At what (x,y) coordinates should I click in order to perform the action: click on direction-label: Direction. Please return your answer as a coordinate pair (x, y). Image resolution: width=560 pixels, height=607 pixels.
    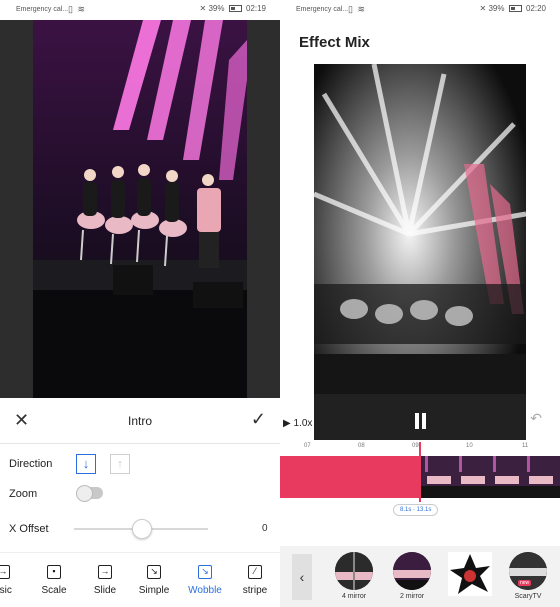
    Looking at the image, I should click on (31, 464).